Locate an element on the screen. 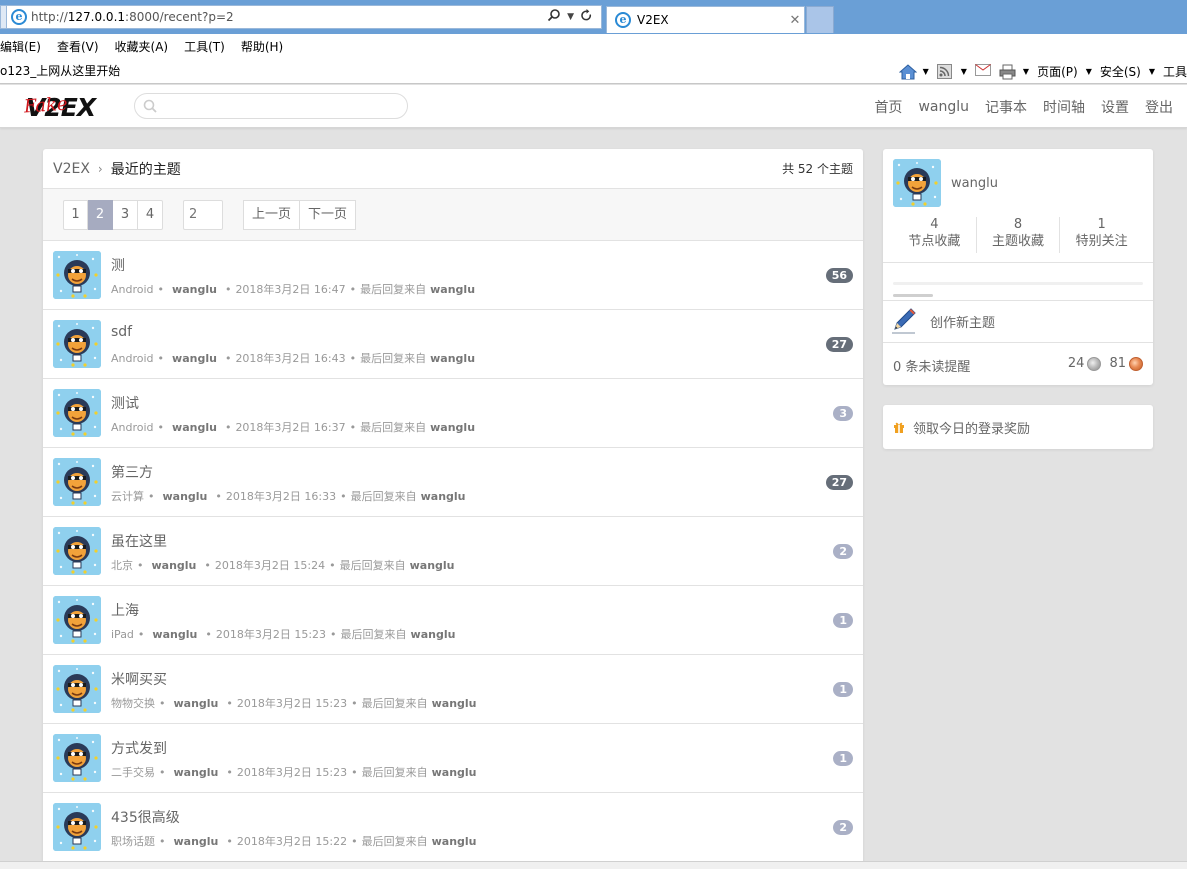 This screenshot has height=869, width=1187. topic-node-link: 二手交易 is located at coordinates (133, 772).